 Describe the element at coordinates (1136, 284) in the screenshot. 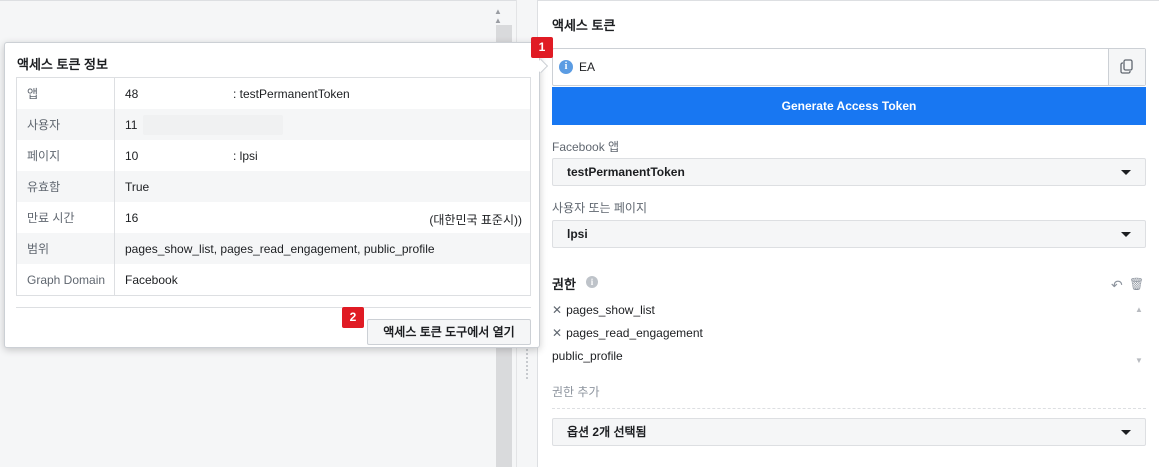

I see `trash-icon: 🗑` at that location.